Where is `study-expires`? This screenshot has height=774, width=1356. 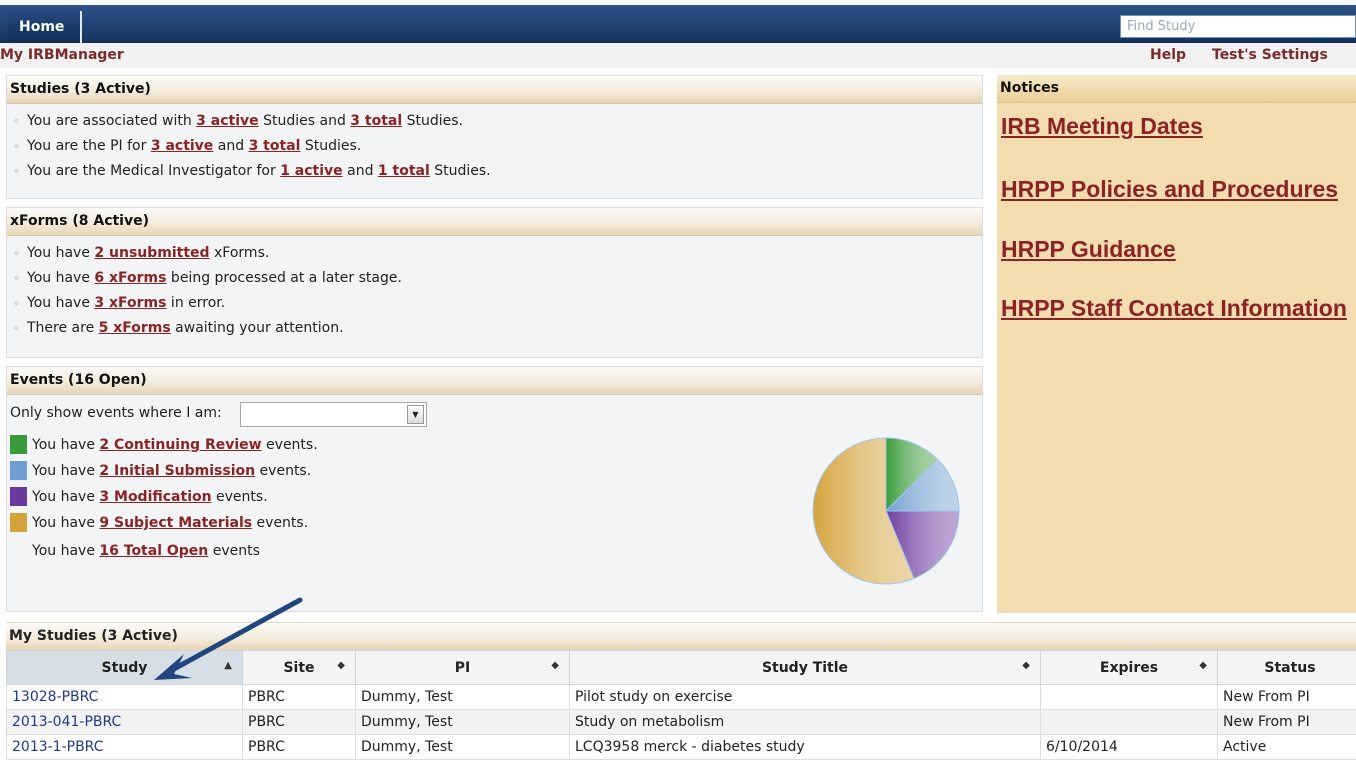 study-expires is located at coordinates (1129, 722).